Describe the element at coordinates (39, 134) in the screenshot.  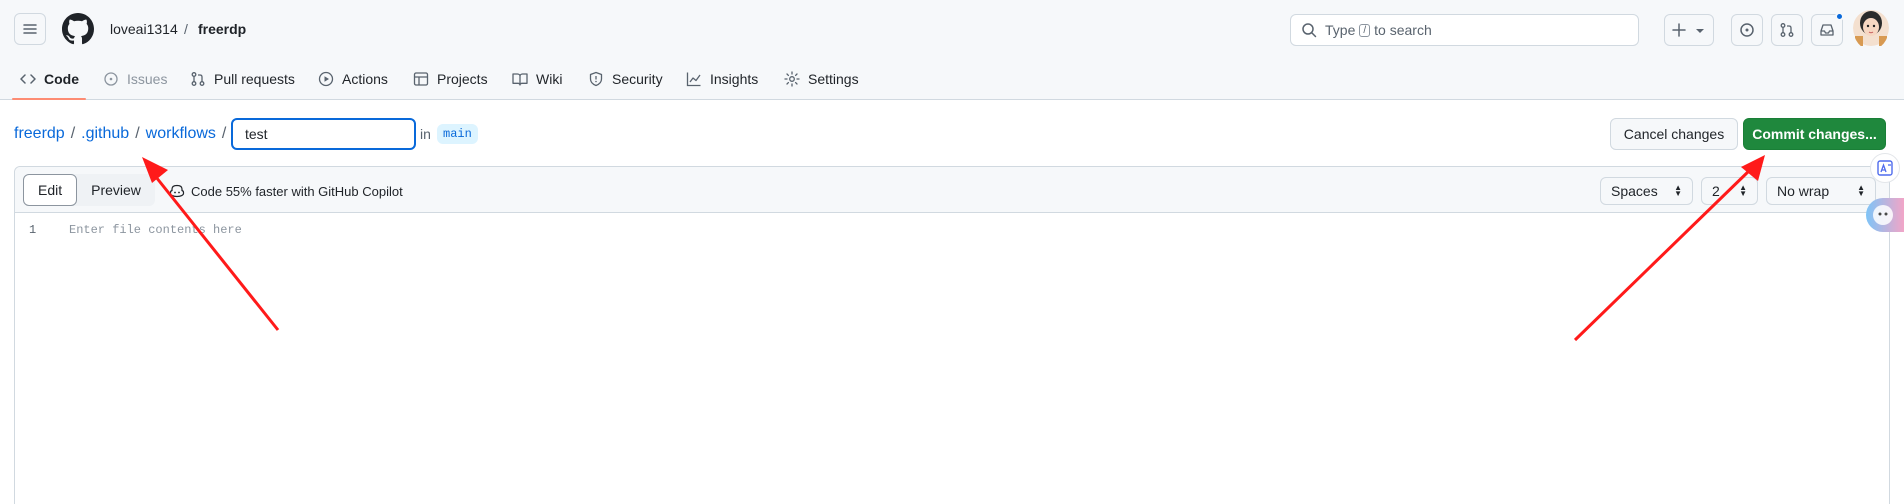
I see `breadcrumb-repo-link: freerdp` at that location.